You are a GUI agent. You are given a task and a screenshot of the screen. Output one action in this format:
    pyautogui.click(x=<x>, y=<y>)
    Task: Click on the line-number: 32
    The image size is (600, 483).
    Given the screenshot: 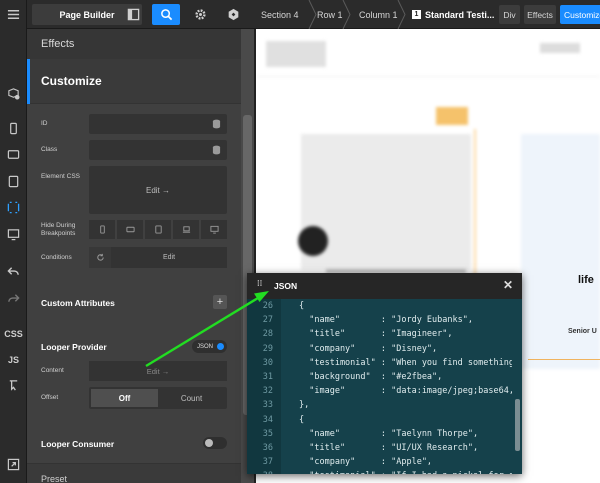 What is the action you would take?
    pyautogui.click(x=267, y=391)
    